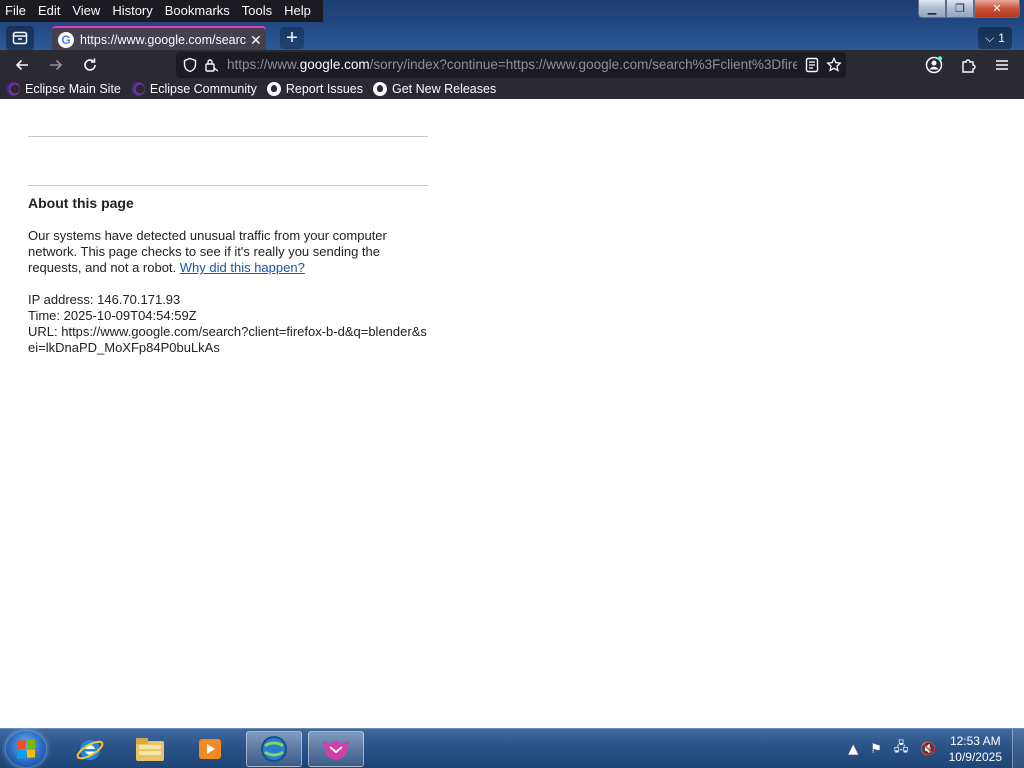 The height and width of the screenshot is (768, 1024). Describe the element at coordinates (211, 65) in the screenshot. I see `lock-icon` at that location.